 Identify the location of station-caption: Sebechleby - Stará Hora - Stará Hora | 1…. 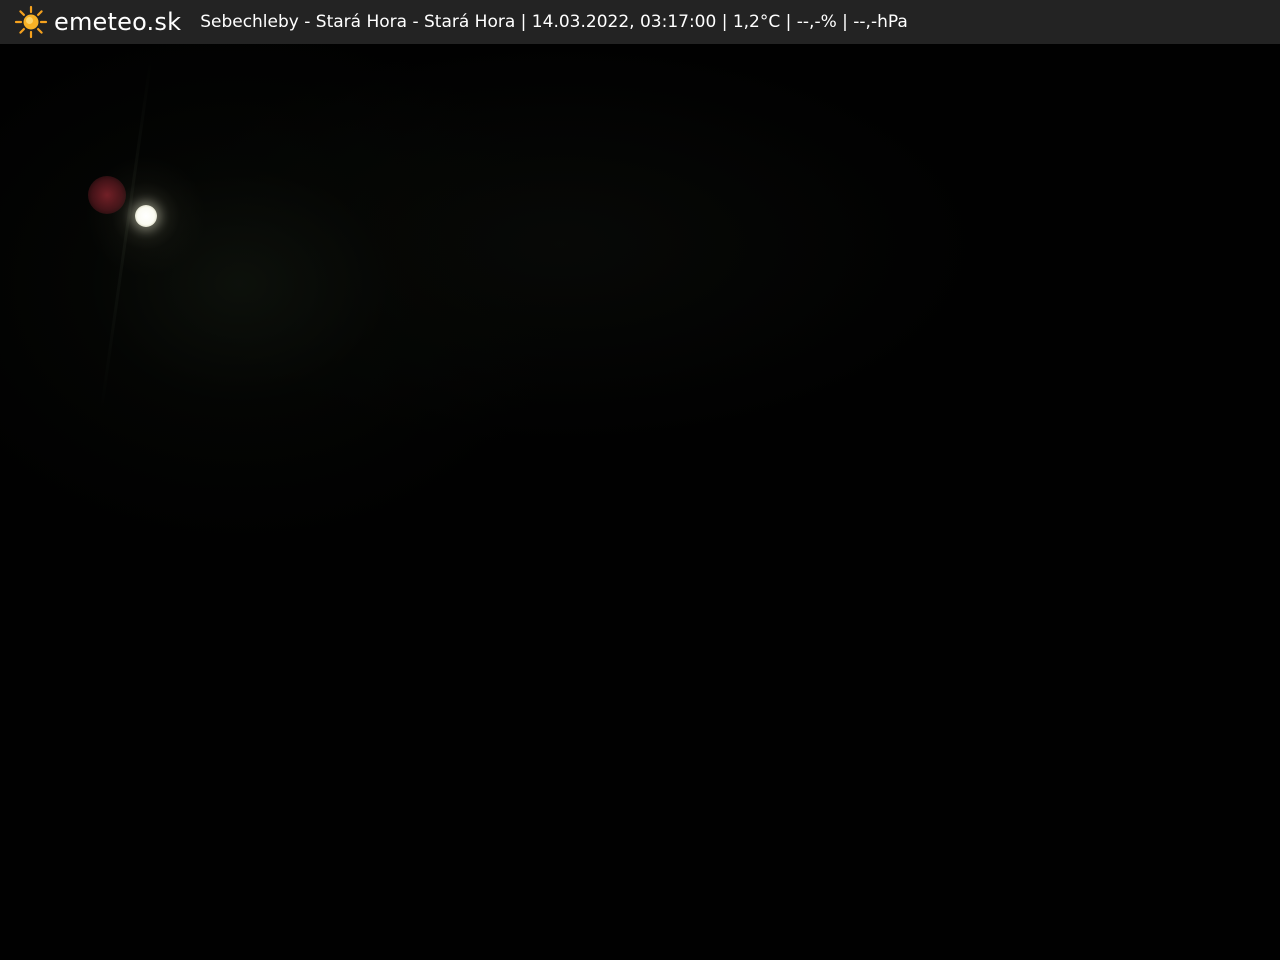
(554, 22).